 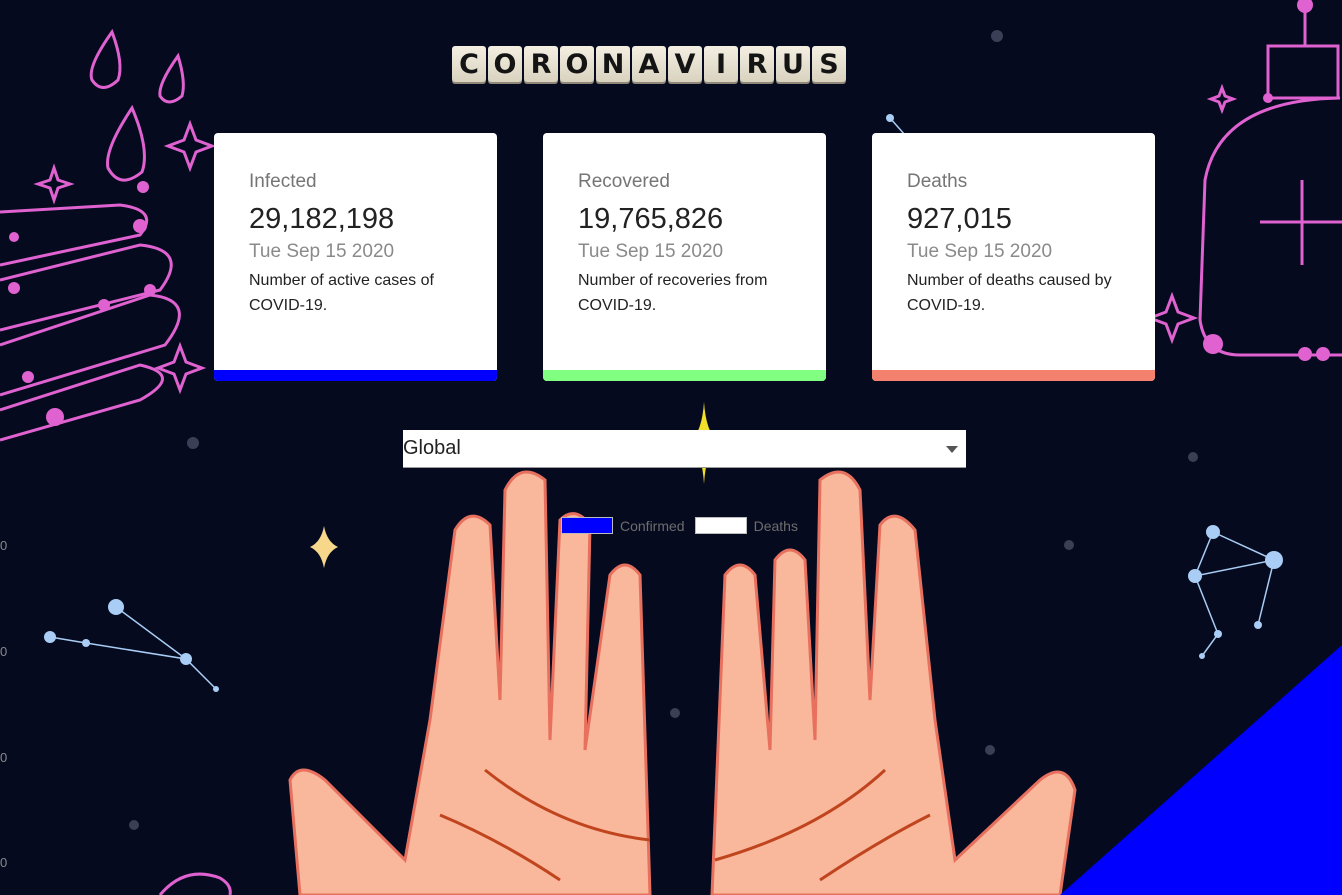 What do you see at coordinates (651, 219) in the screenshot?
I see `recovered-count: 19,765,826` at bounding box center [651, 219].